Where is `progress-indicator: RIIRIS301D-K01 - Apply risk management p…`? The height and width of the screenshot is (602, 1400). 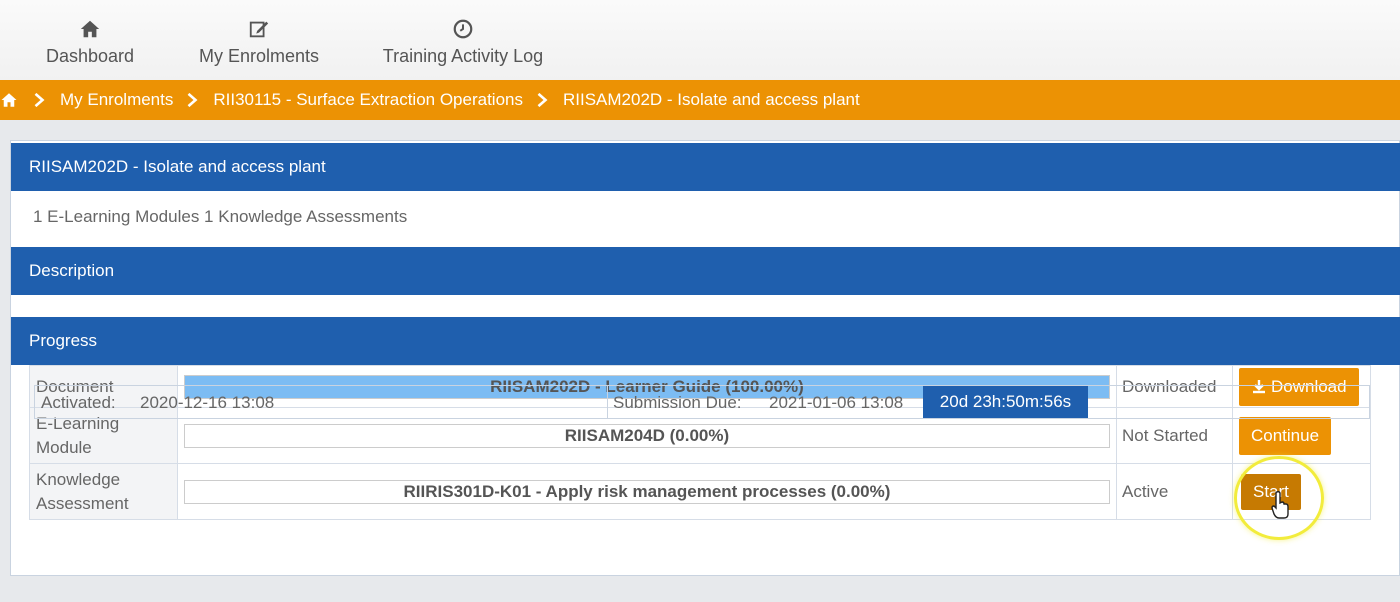 progress-indicator: RIIRIS301D-K01 - Apply risk management p… is located at coordinates (646, 491).